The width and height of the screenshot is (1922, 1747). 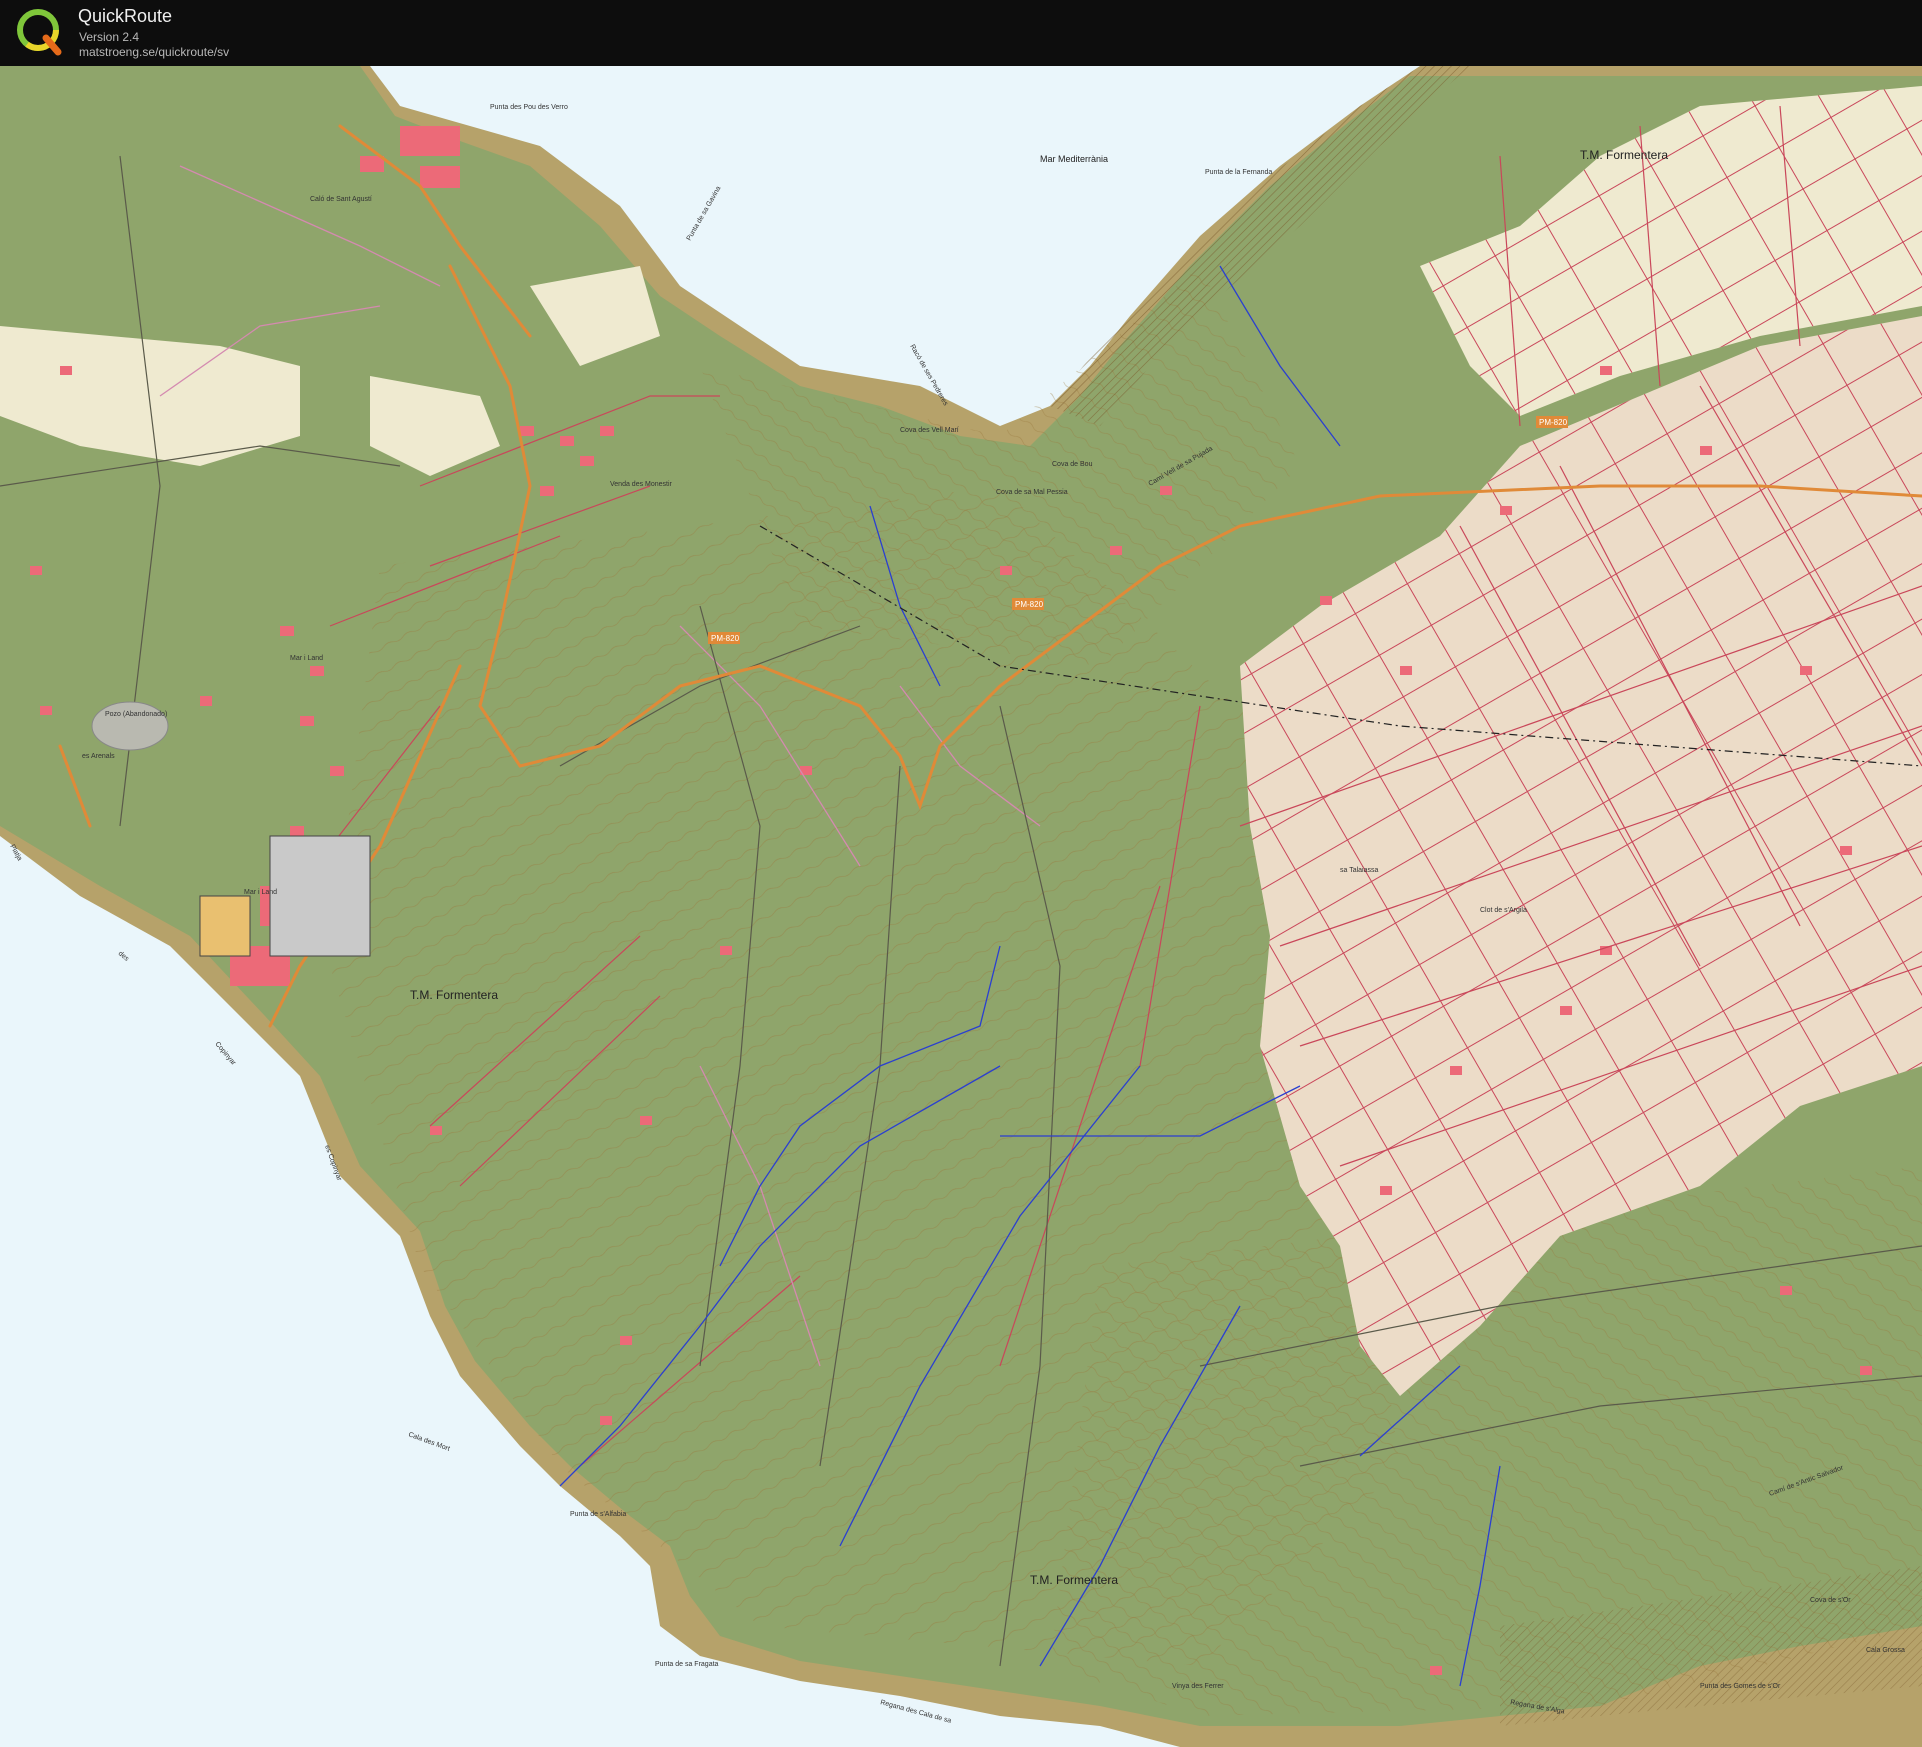 What do you see at coordinates (929, 430) in the screenshot?
I see `label-cova-vell-mari: Cova des Vell Marí` at bounding box center [929, 430].